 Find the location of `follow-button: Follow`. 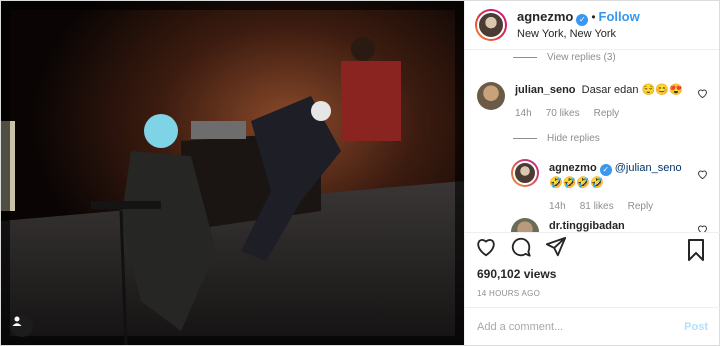

follow-button: Follow is located at coordinates (619, 16).